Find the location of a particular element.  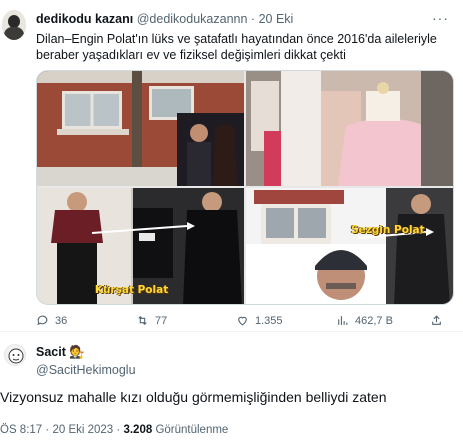

reply-views-label: Görüntülenme is located at coordinates (192, 430).